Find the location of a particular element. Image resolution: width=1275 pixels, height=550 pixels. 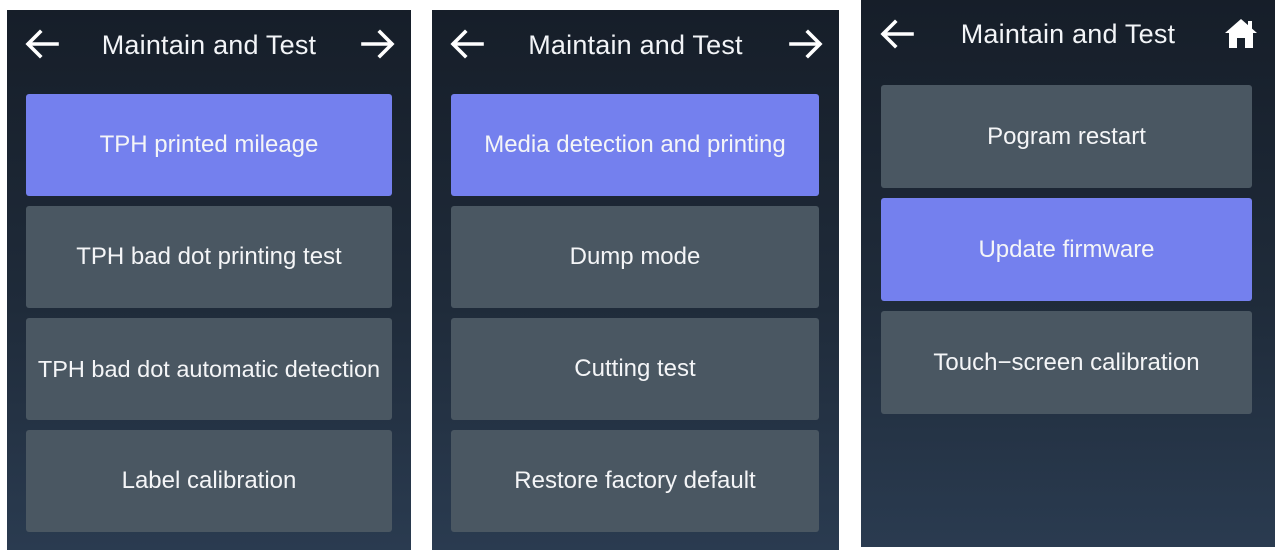

menu-item-label: TPH bad dot printing test is located at coordinates (209, 256).